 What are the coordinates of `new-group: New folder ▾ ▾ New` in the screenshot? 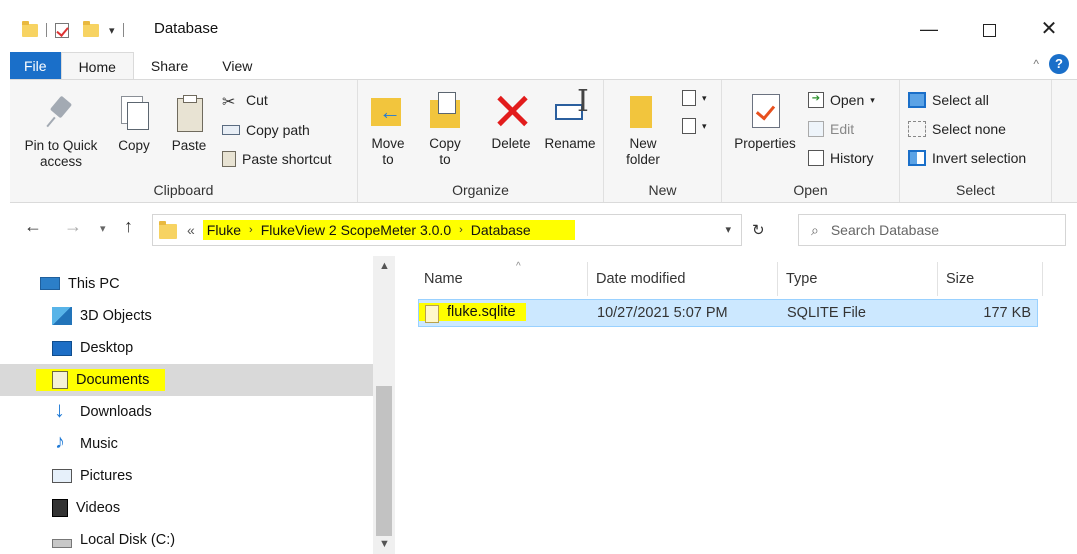 It's located at (663, 141).